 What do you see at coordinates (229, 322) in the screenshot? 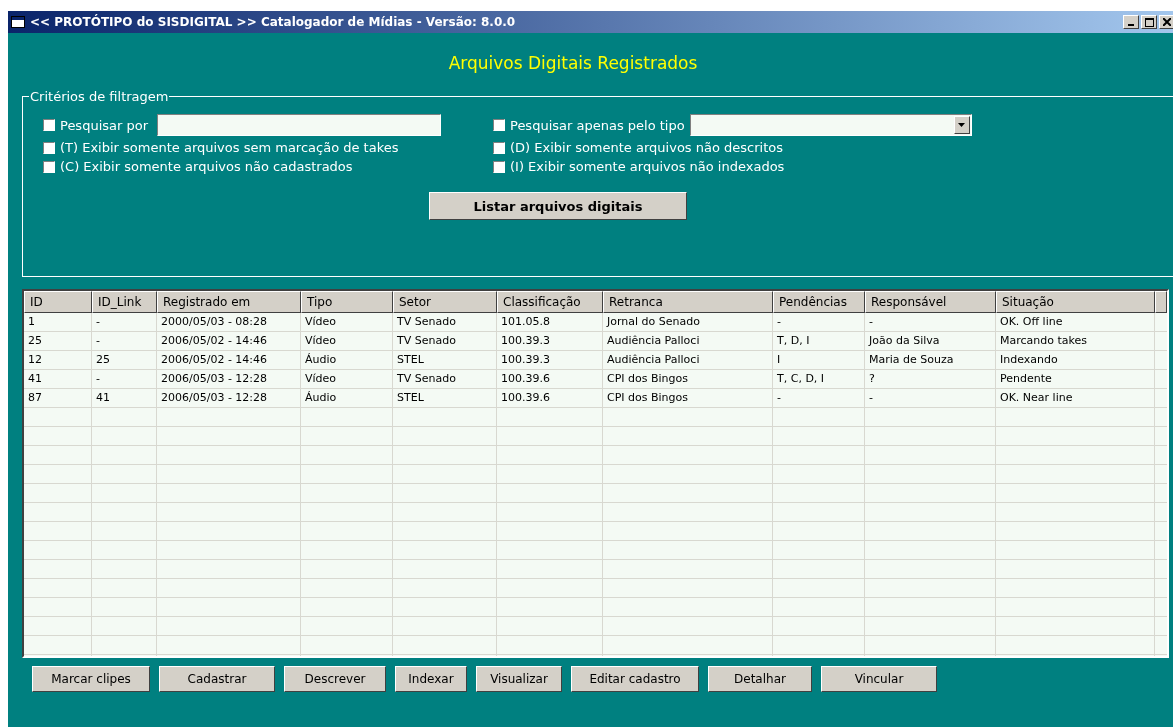
I see `table-cell: 2000/05/03 - 08:28` at bounding box center [229, 322].